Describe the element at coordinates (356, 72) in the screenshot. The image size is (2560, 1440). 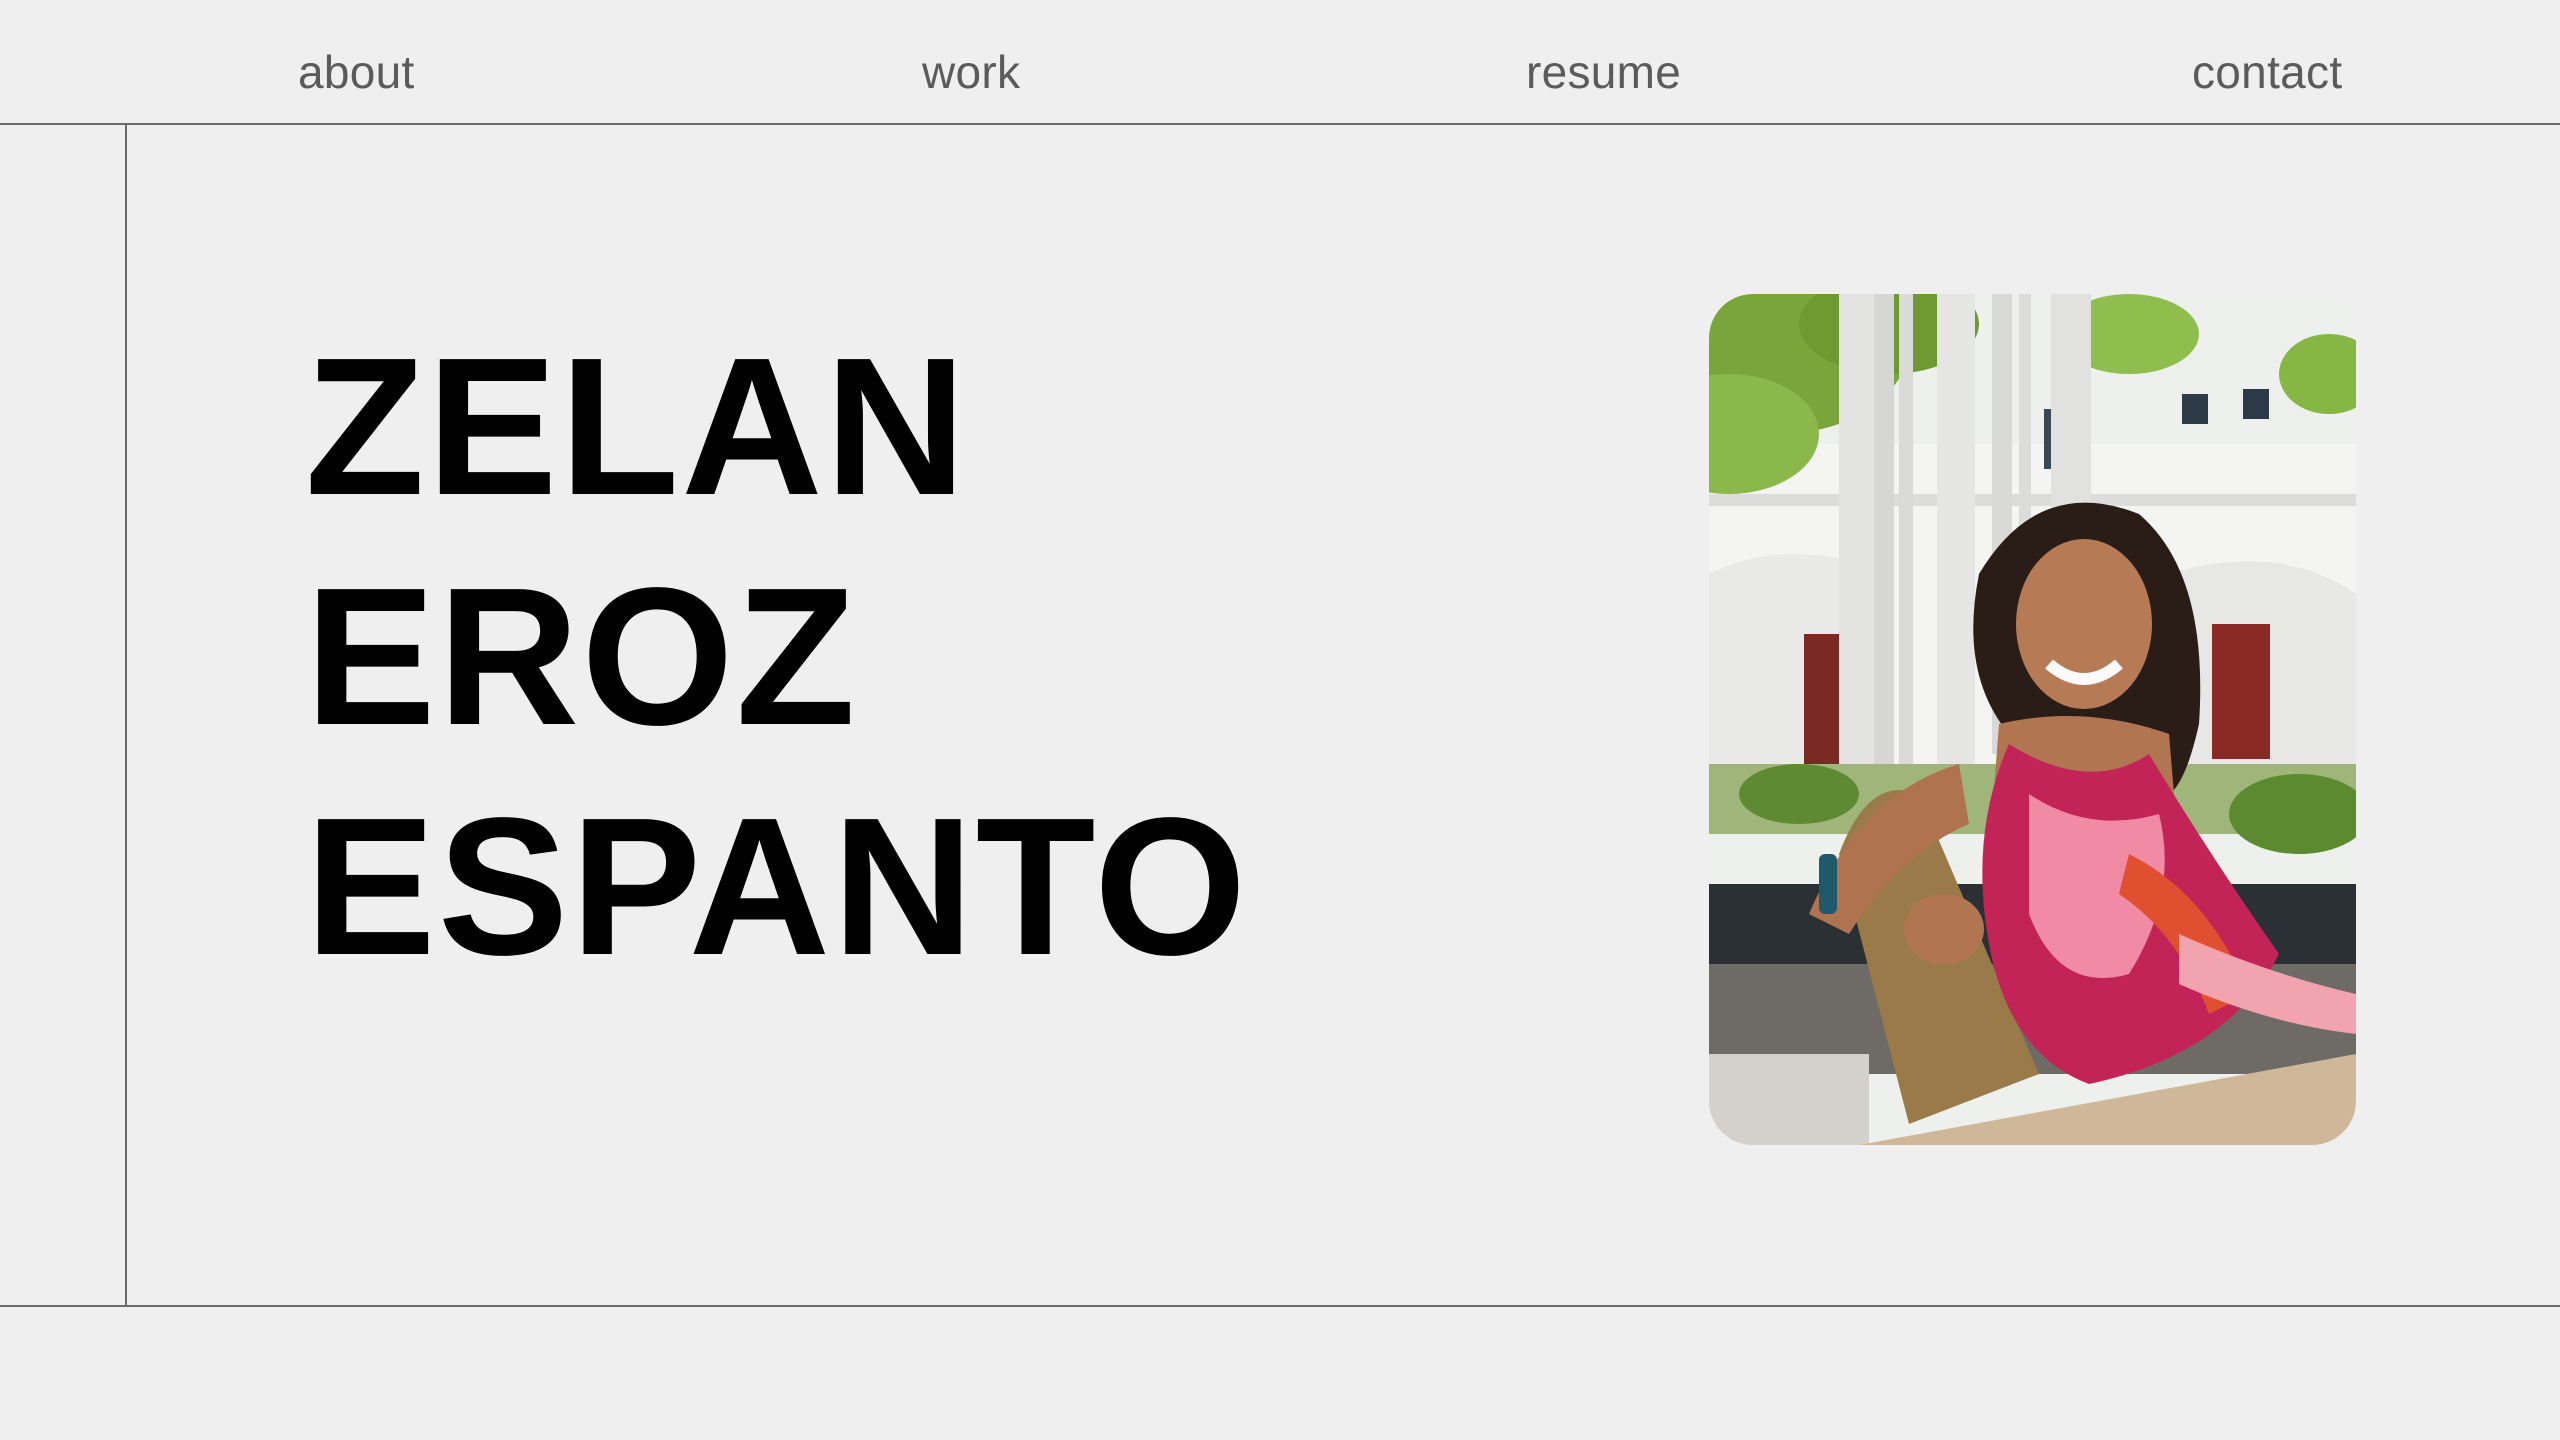
I see `nav-about-link: about` at that location.